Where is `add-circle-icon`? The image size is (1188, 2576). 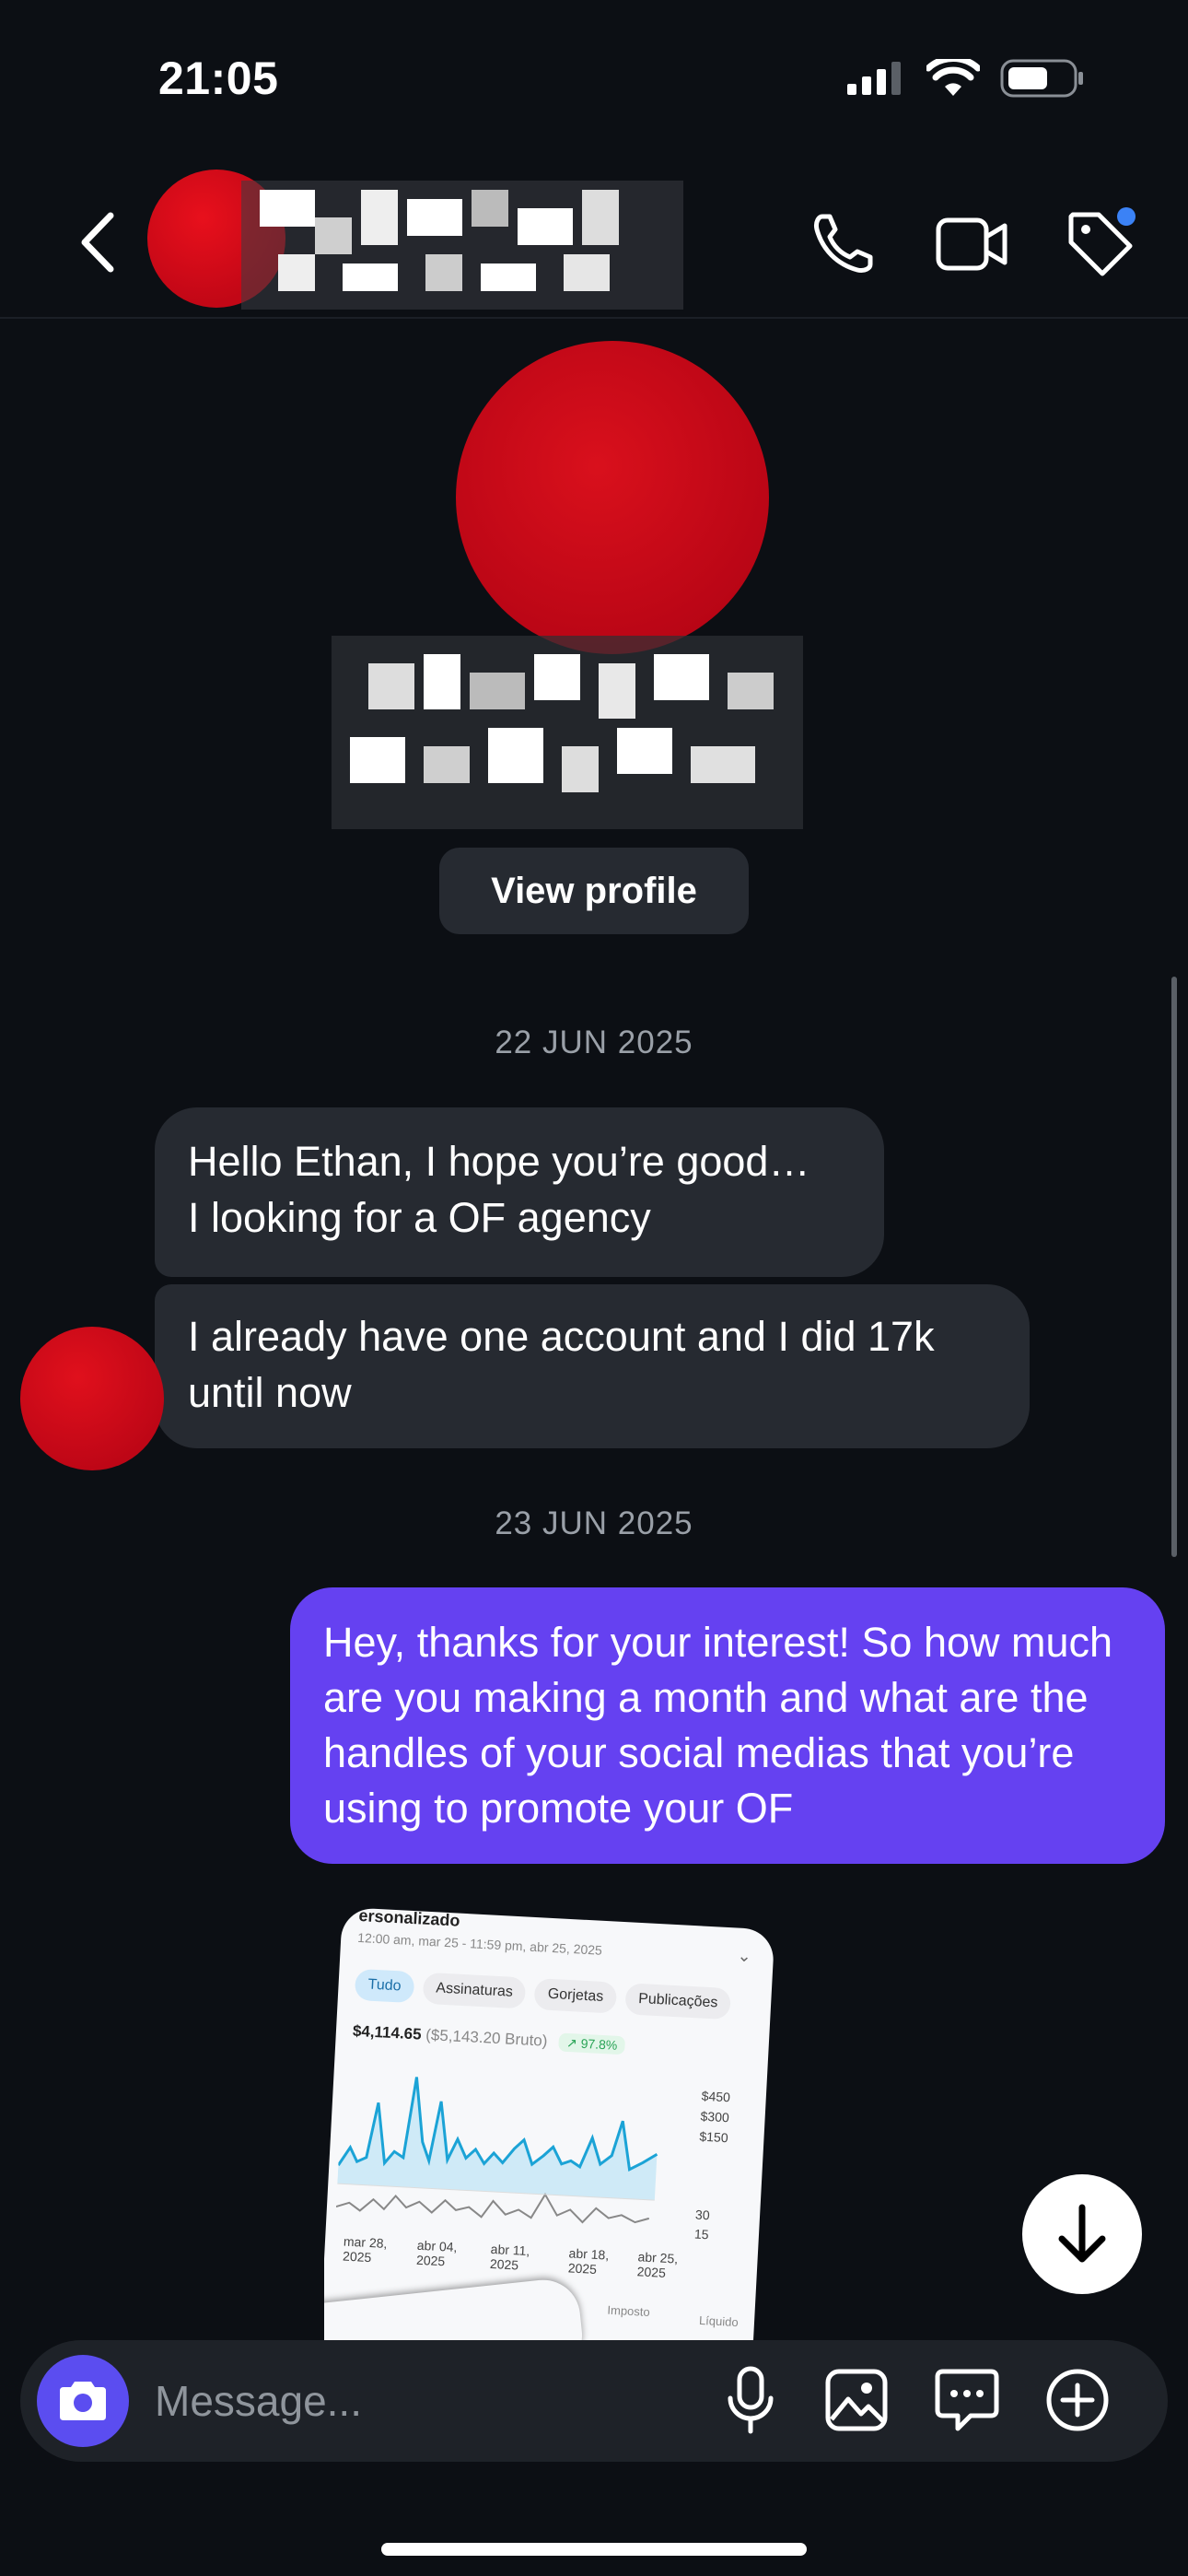
add-circle-icon is located at coordinates (1077, 2400).